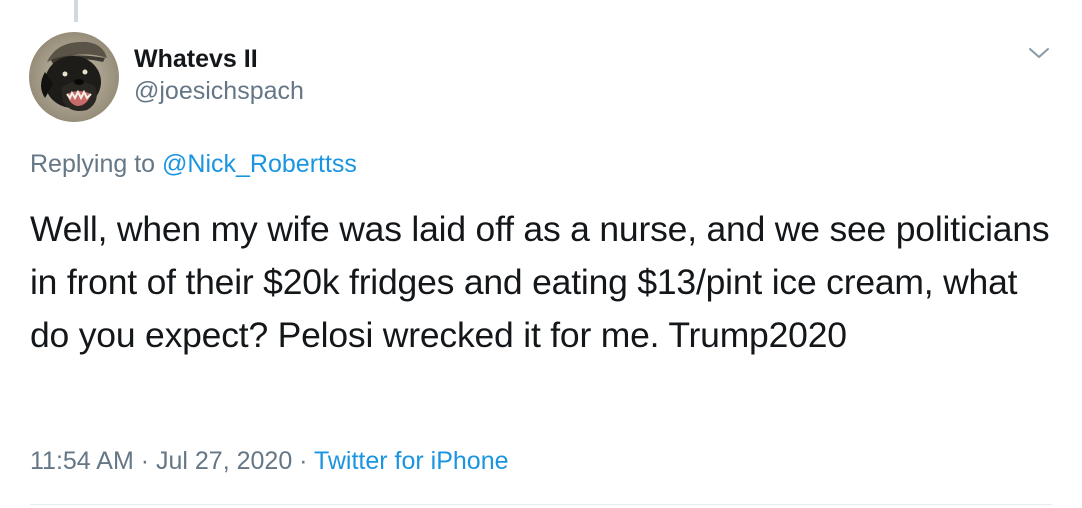 The image size is (1082, 508). I want to click on tweet-header: Whatevs II @joesichspach, so click(166, 77).